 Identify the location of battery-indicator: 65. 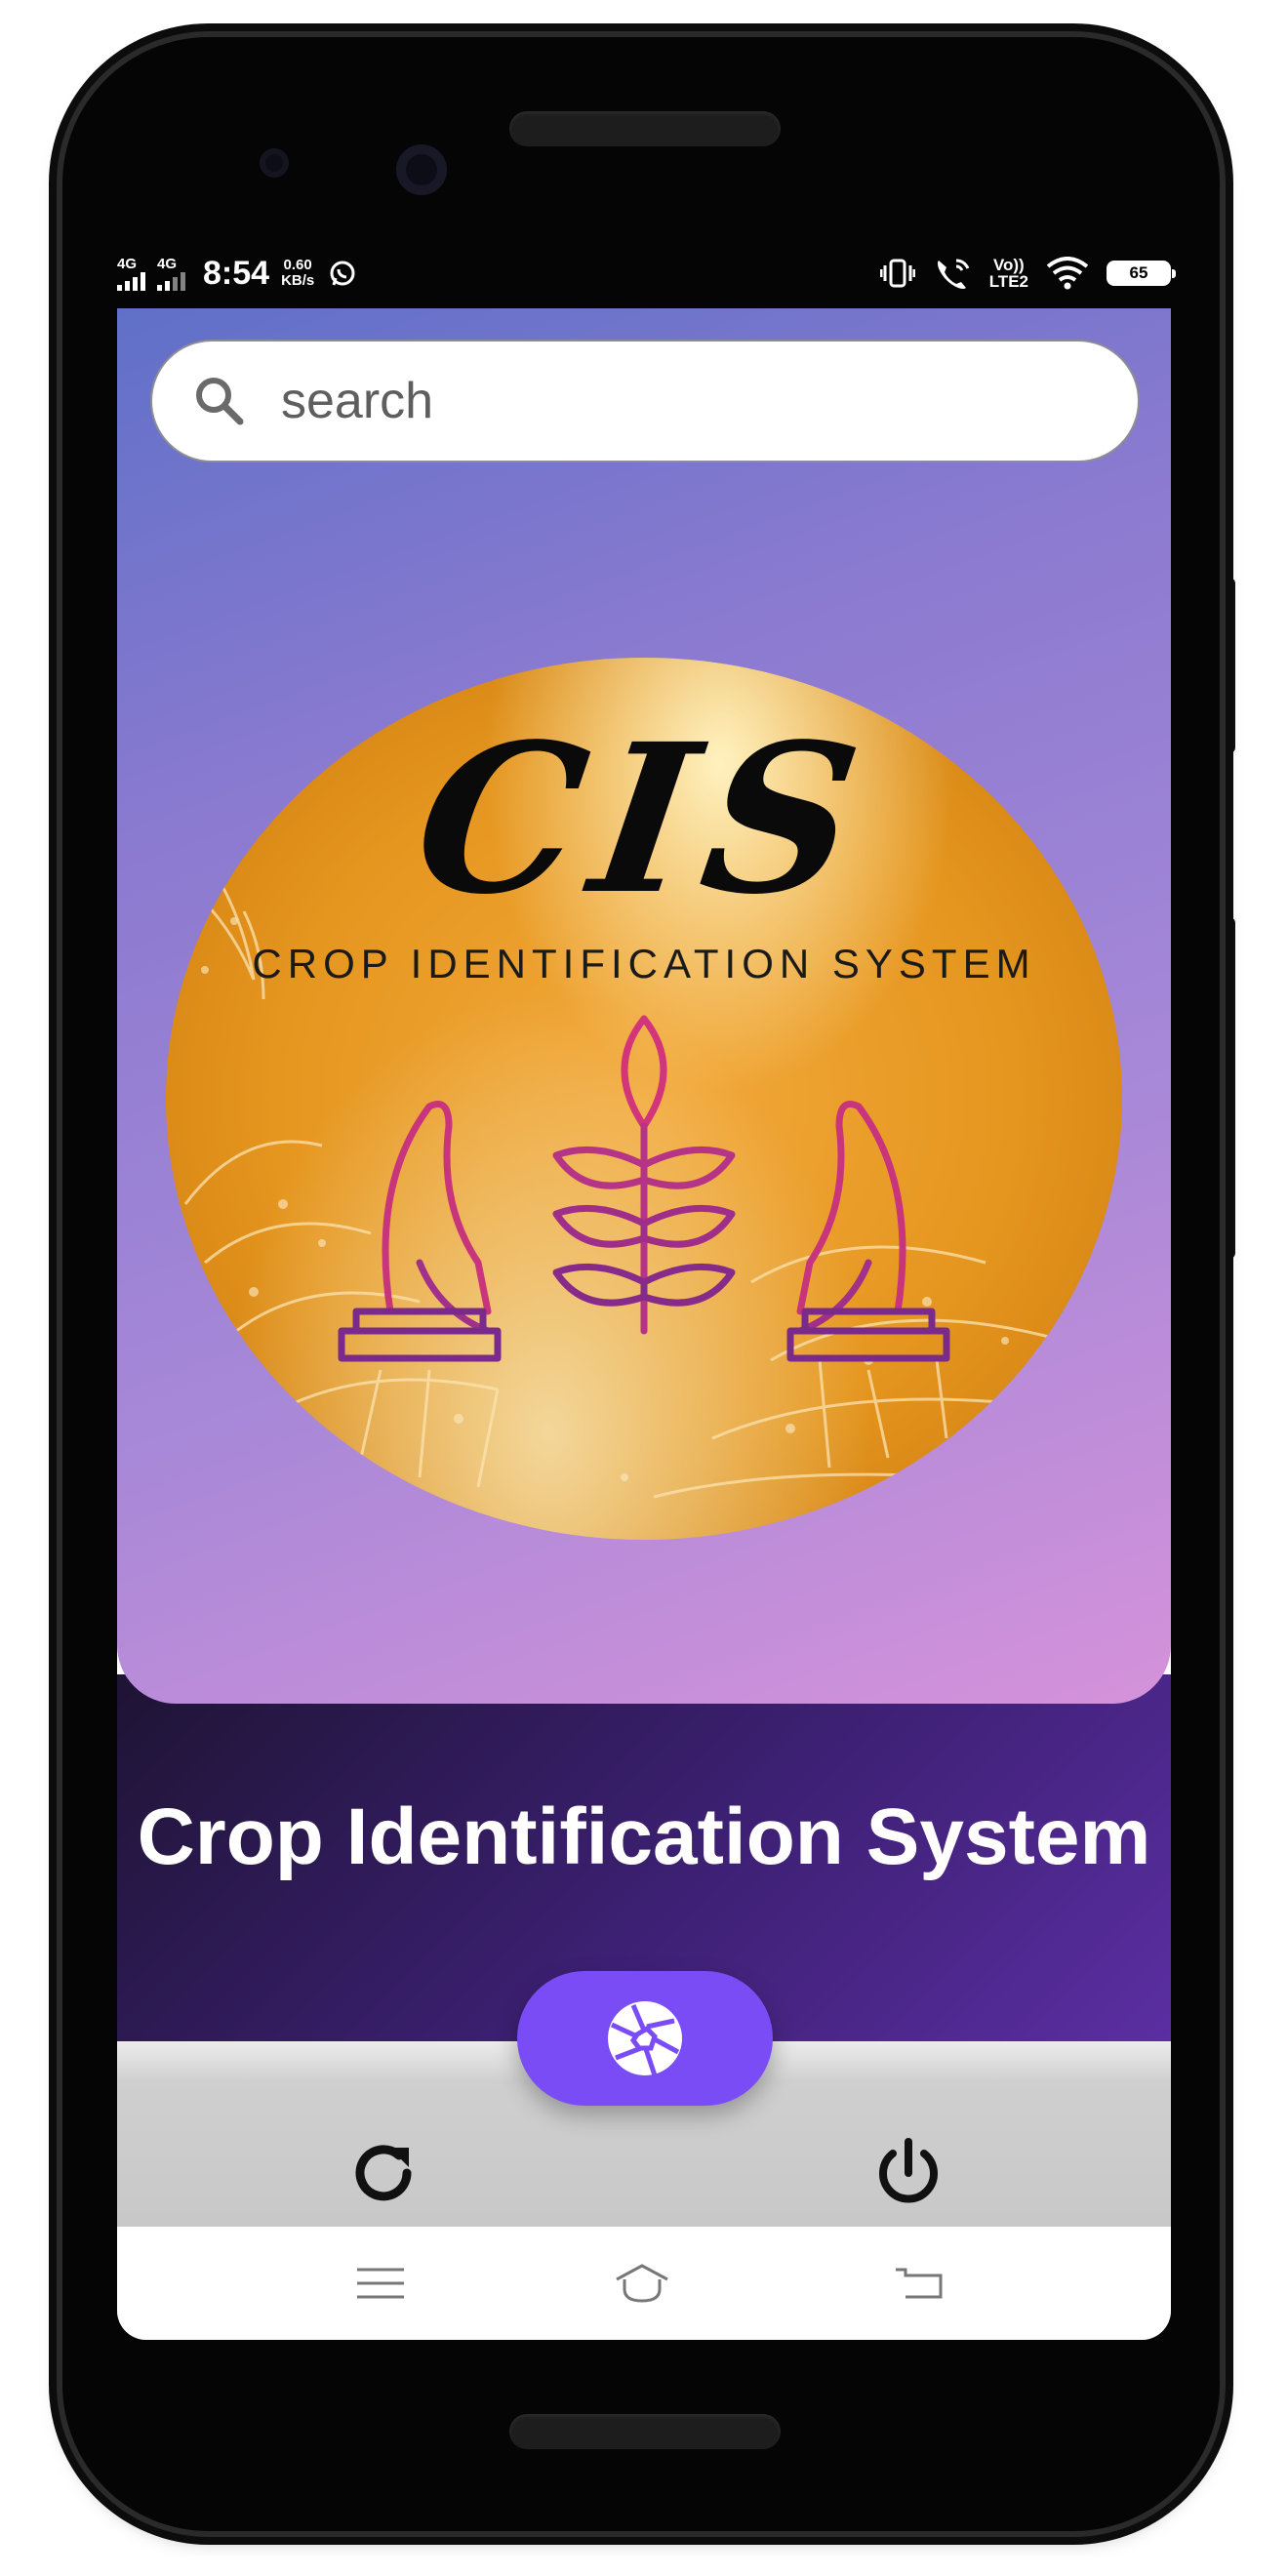
(1141, 273).